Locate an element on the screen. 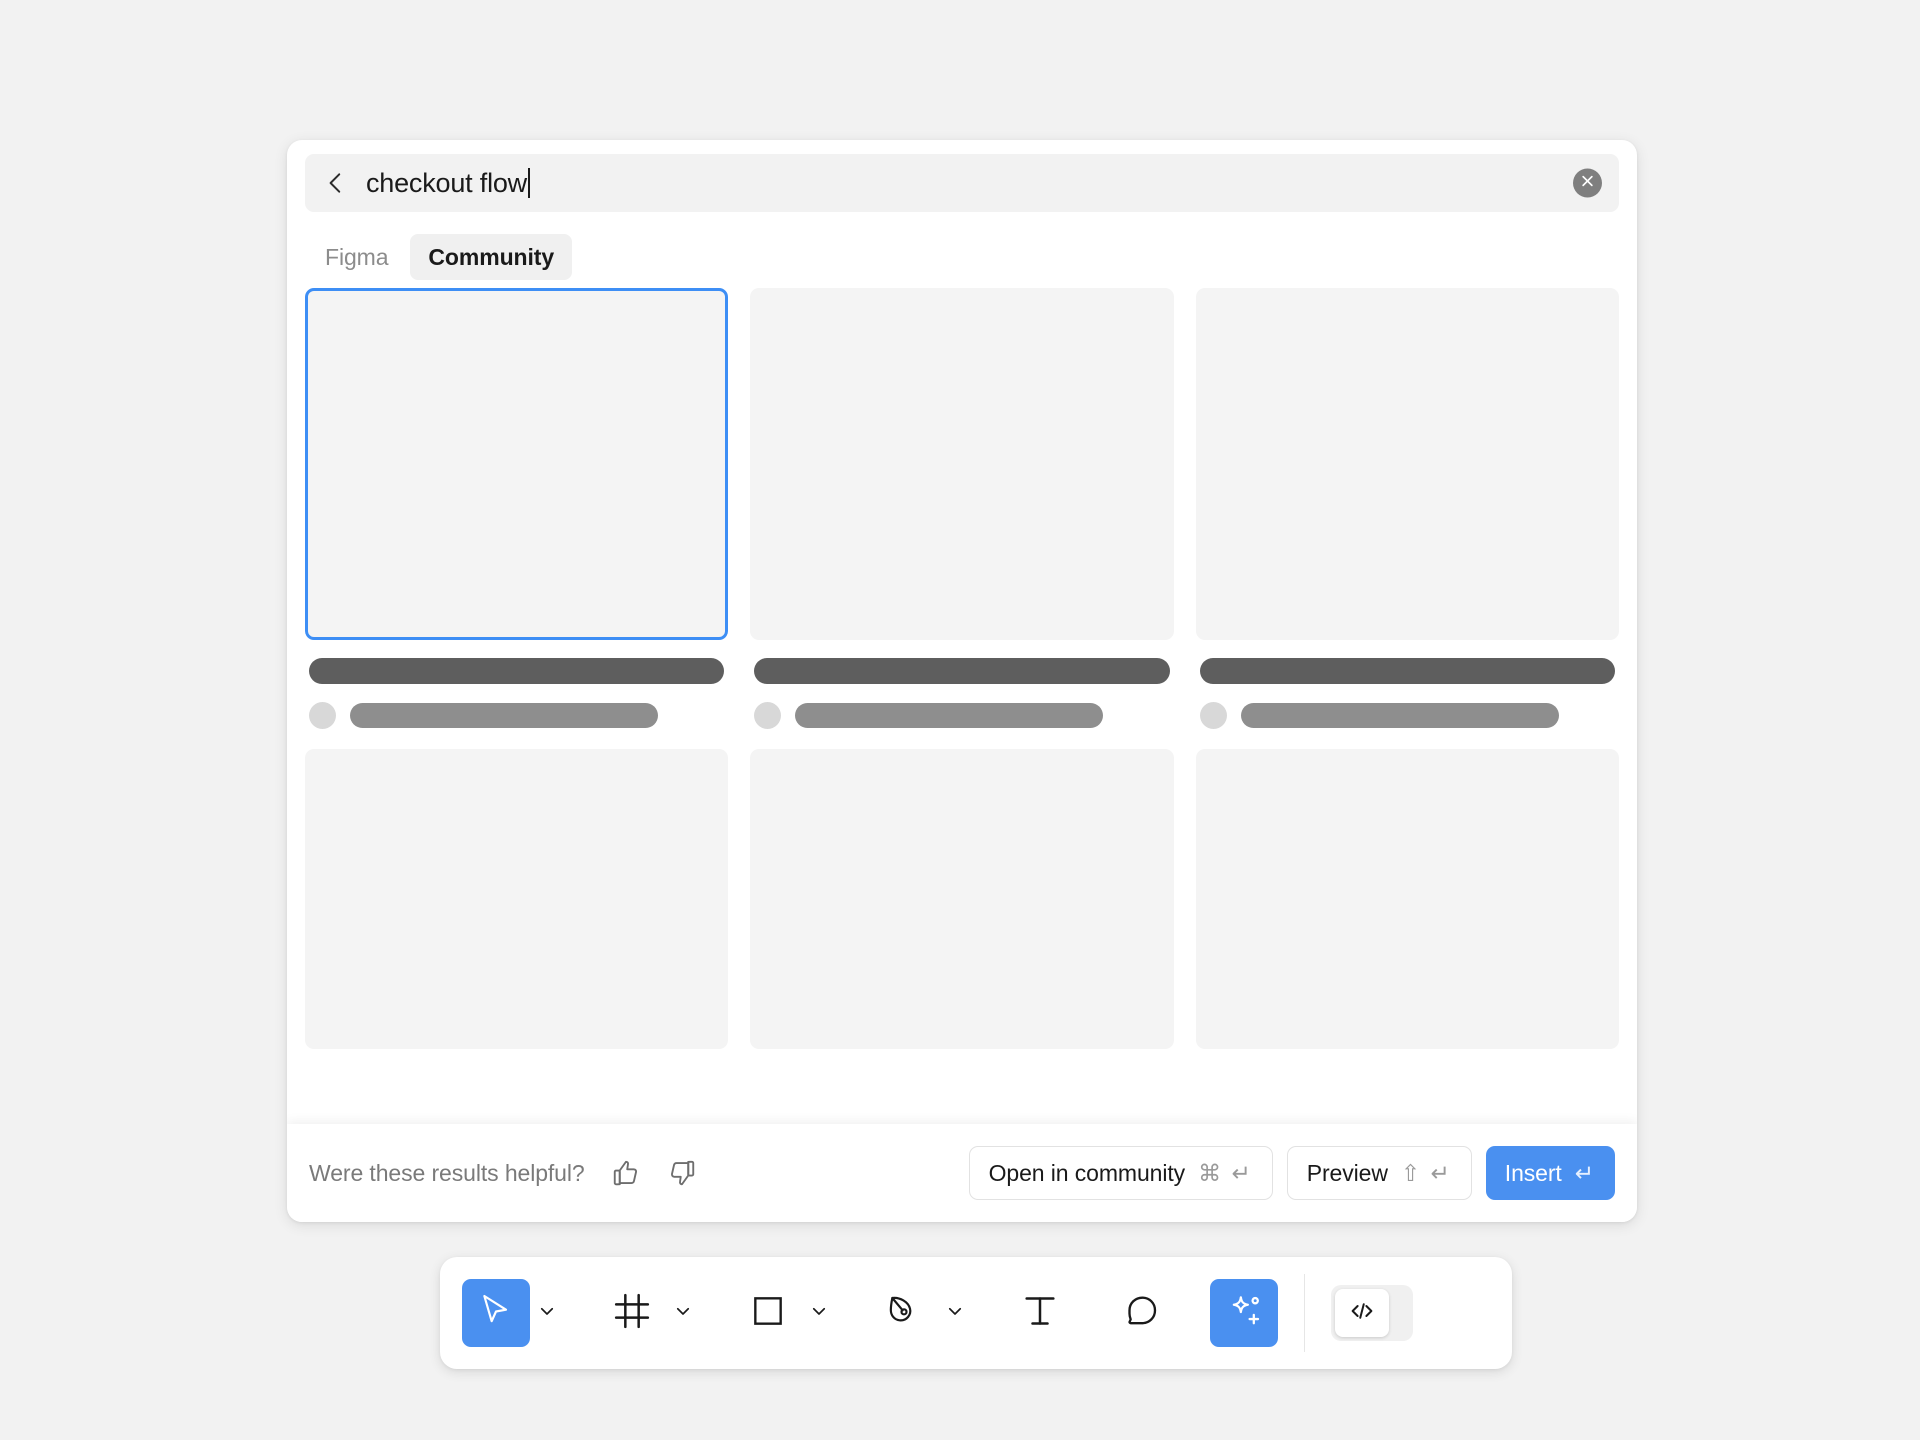  source-tabs: Figma Community is located at coordinates (962, 257).